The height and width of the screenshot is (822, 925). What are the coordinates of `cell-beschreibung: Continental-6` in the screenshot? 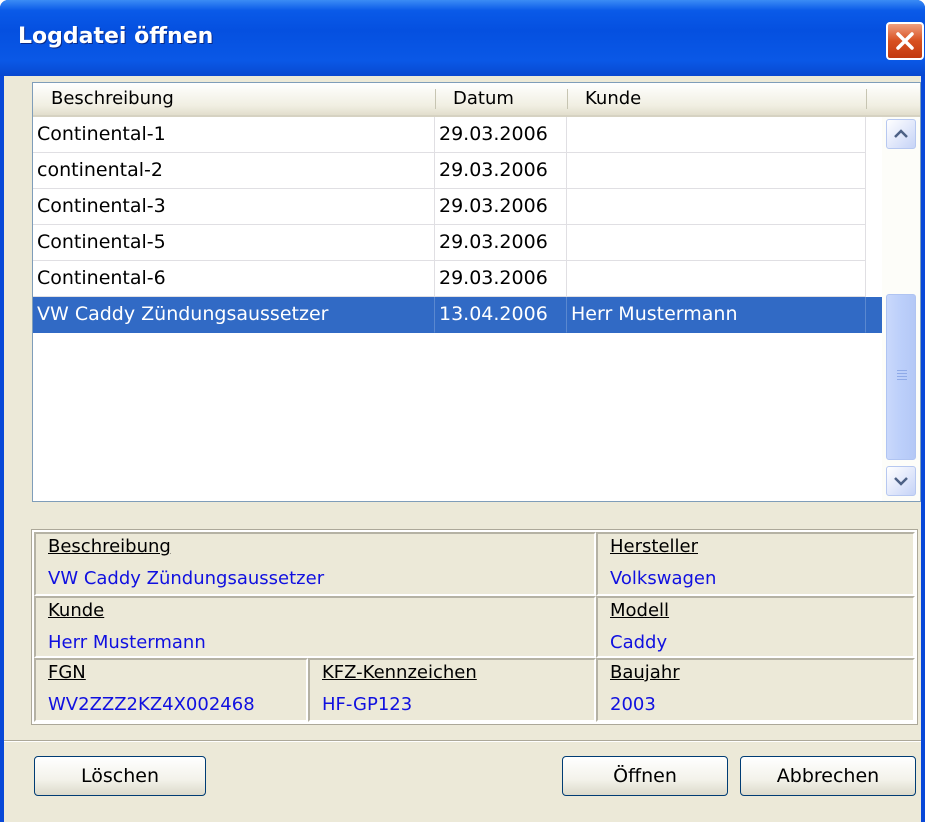 It's located at (234, 279).